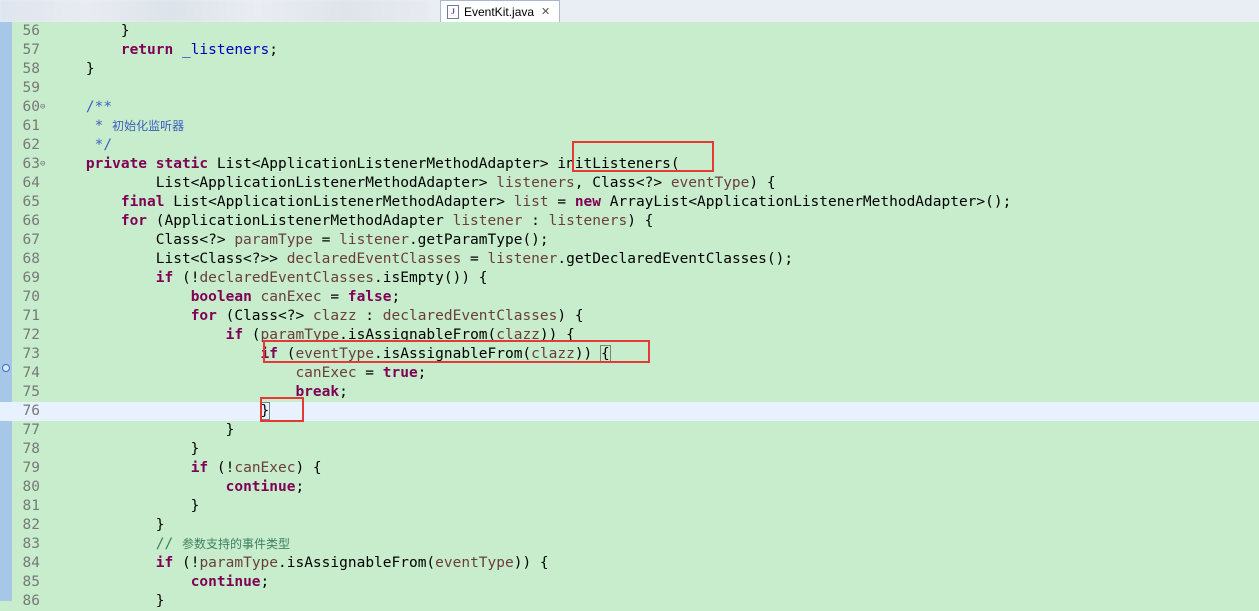  Describe the element at coordinates (31, 297) in the screenshot. I see `line-number: 70` at that location.